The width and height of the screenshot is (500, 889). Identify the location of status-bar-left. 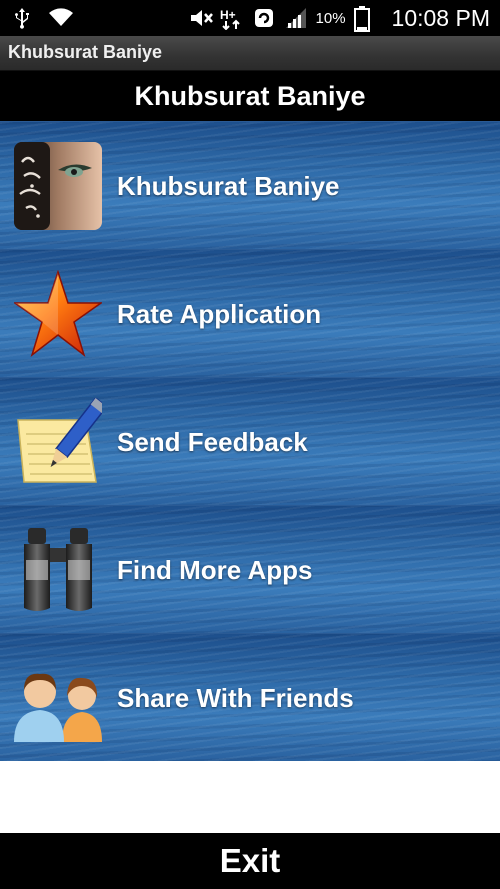
(41, 18).